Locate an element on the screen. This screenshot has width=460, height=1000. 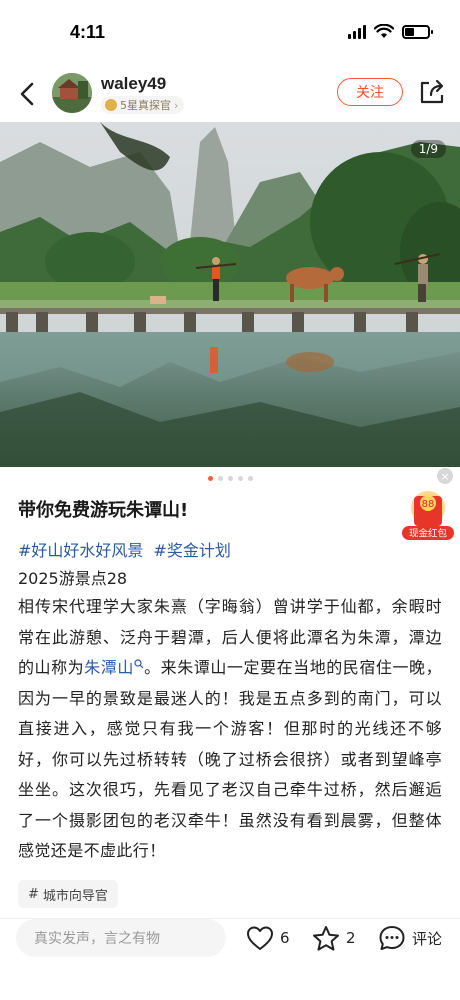
status-bar: 4:11 is located at coordinates (230, 33).